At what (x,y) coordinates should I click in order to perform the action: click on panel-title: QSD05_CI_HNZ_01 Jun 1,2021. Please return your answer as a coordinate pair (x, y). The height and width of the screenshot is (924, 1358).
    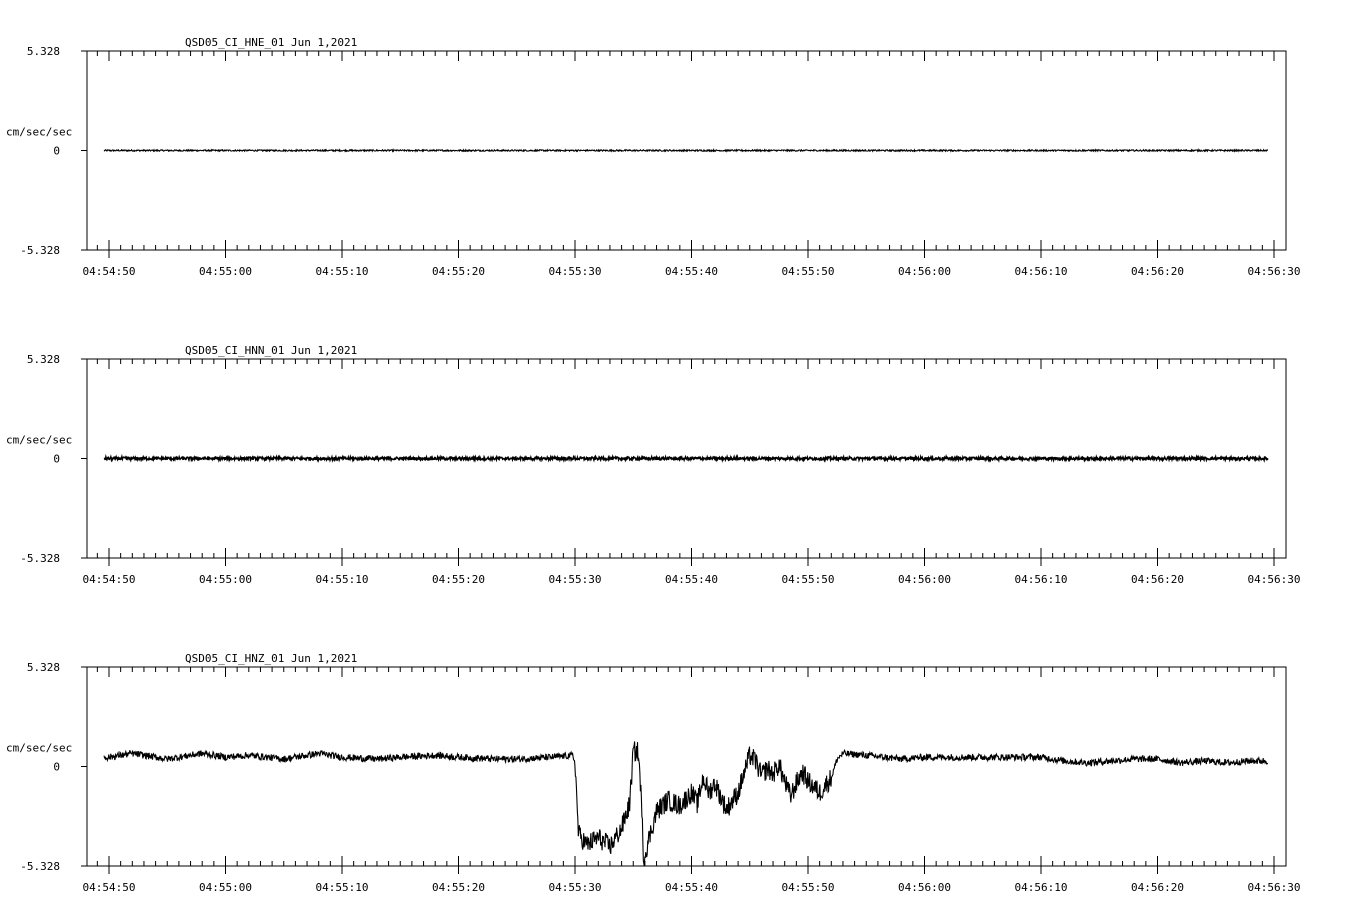
    Looking at the image, I should click on (271, 658).